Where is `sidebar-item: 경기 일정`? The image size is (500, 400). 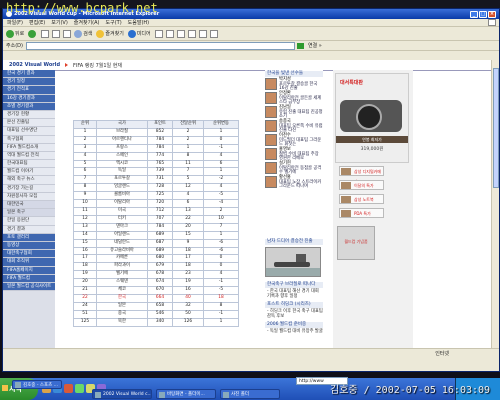 sidebar-item: 경기 일정 is located at coordinates (29, 82).